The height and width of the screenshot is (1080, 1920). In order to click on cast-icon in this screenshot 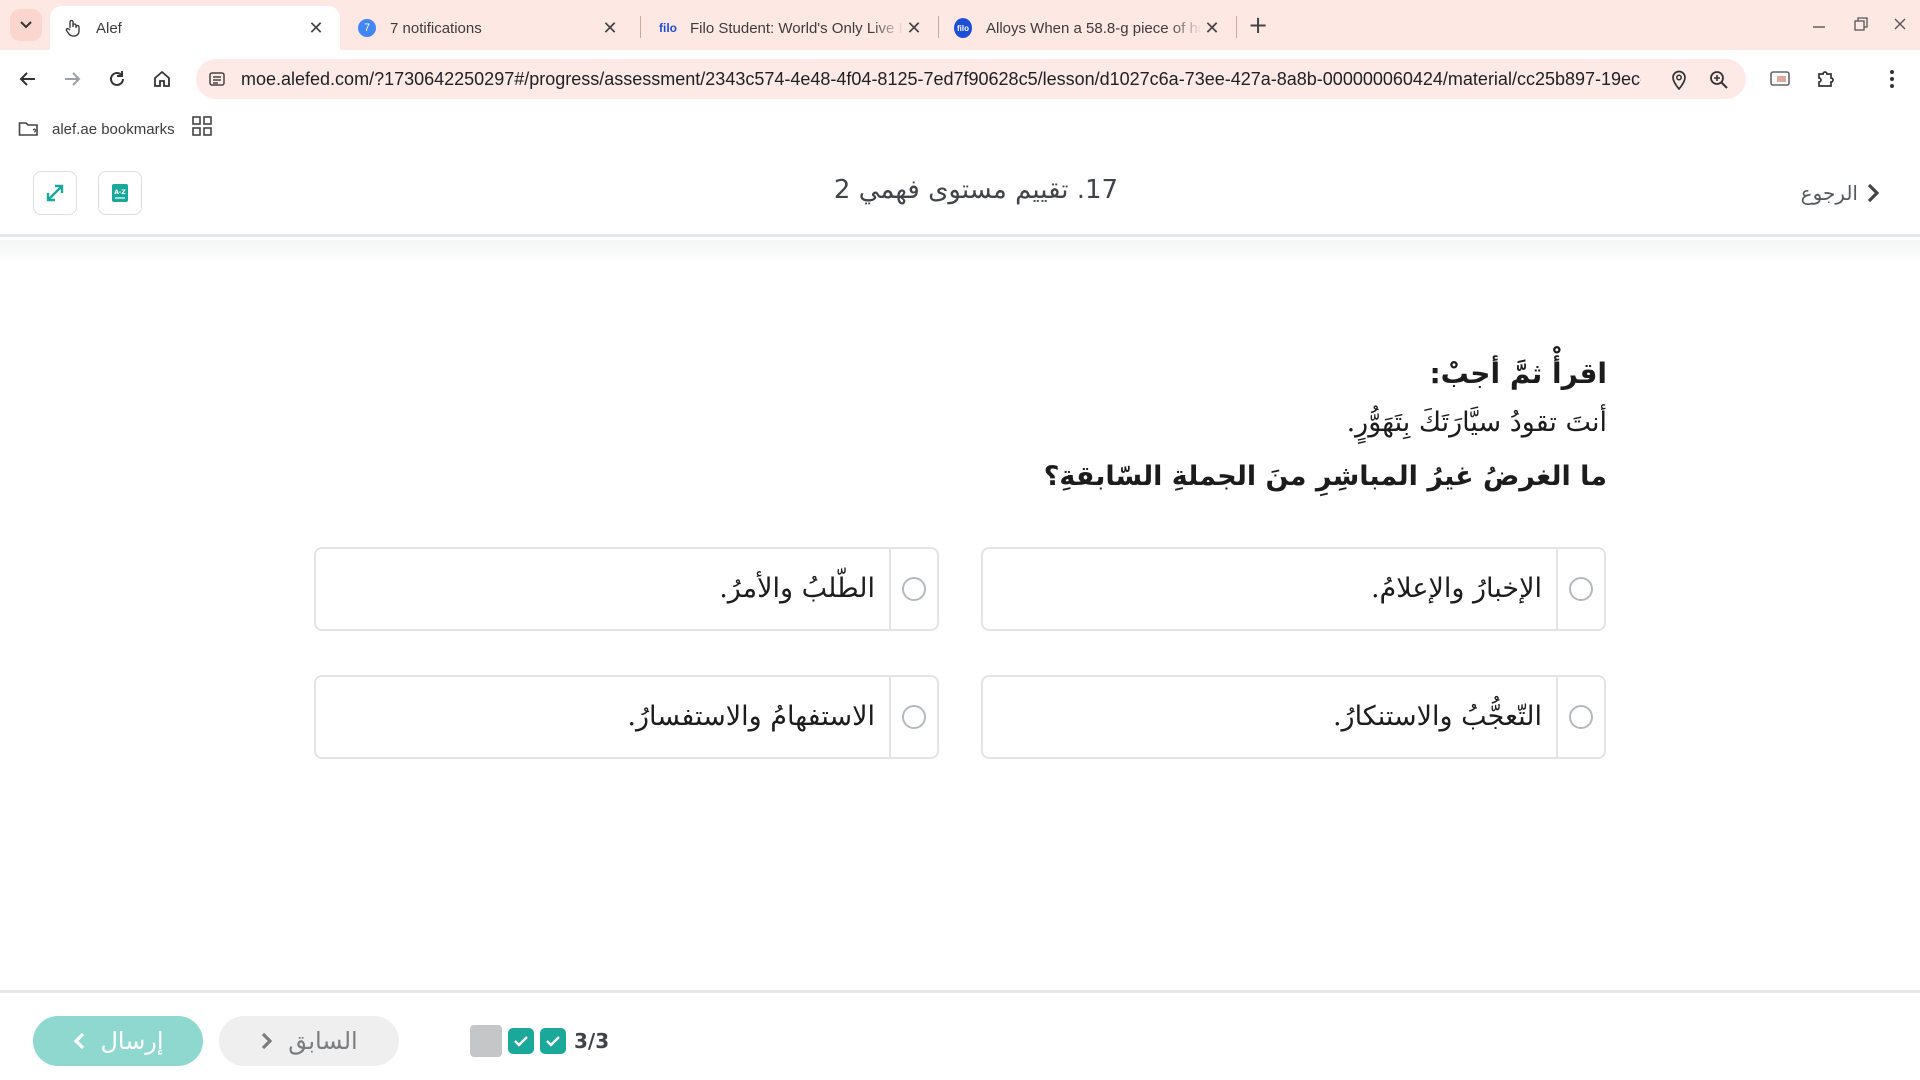, I will do `click(1780, 78)`.